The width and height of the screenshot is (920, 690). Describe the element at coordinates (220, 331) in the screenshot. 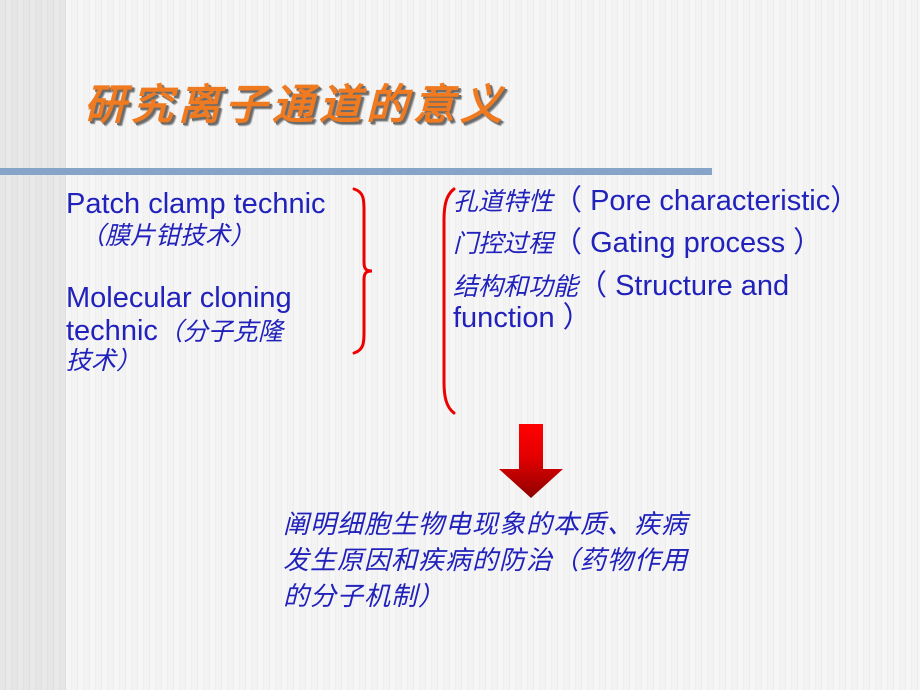

I see `left-item-2-chinese-line2: （分子克隆` at that location.